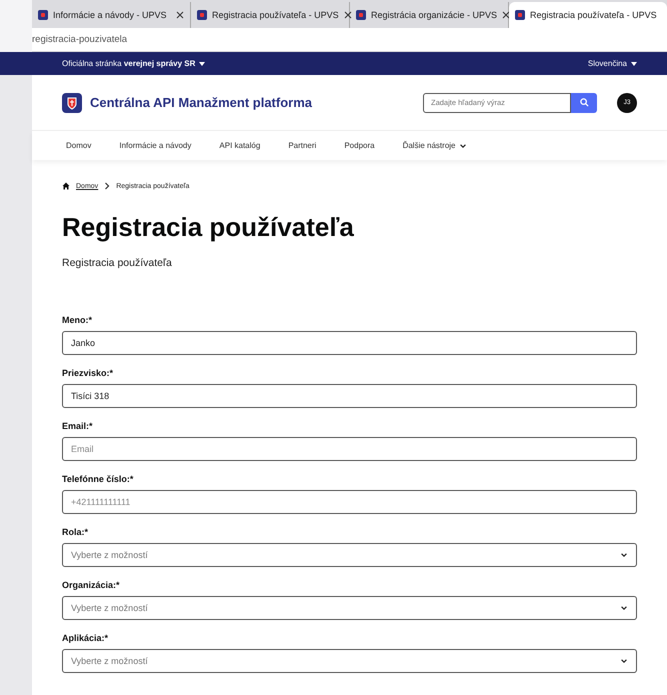 The image size is (667, 695). Describe the element at coordinates (612, 63) in the screenshot. I see `language-selector: Slovenčina` at that location.